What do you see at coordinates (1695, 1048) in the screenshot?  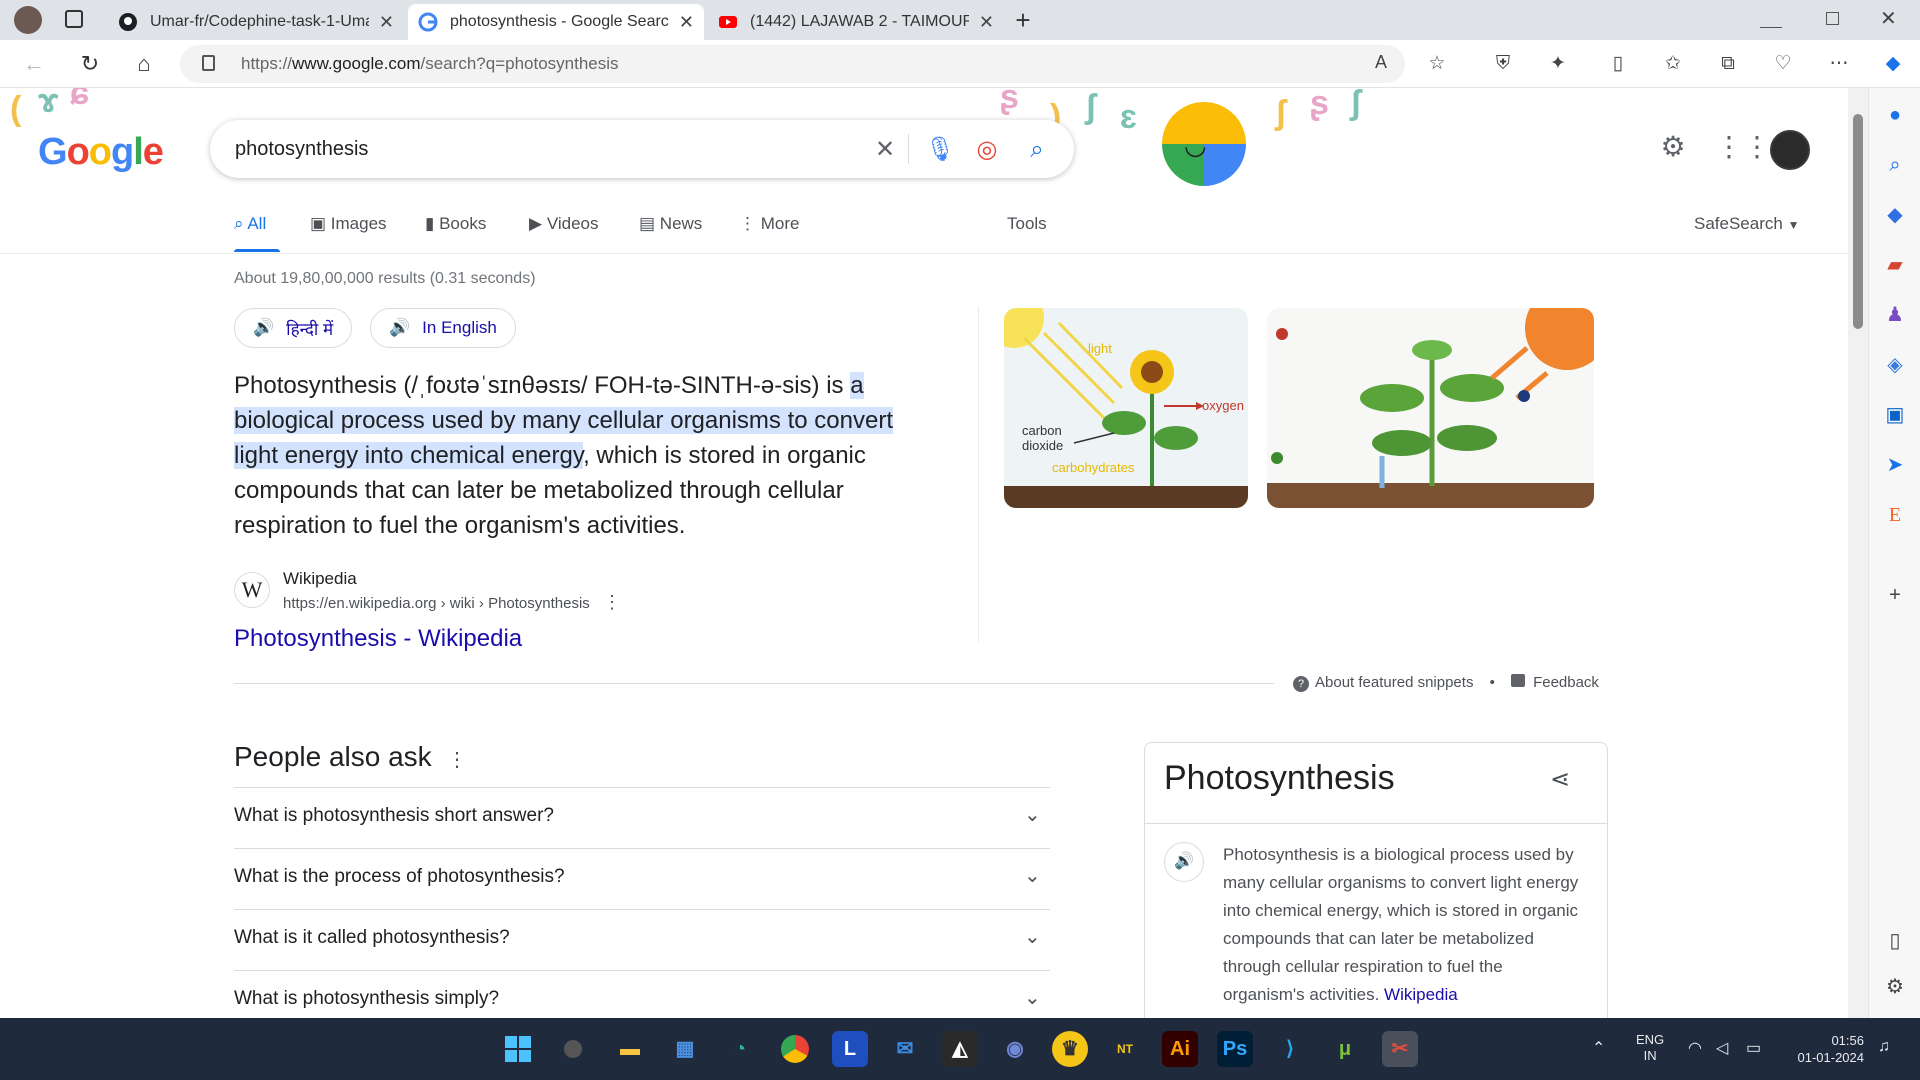 I see `wifi-icon: ◠` at bounding box center [1695, 1048].